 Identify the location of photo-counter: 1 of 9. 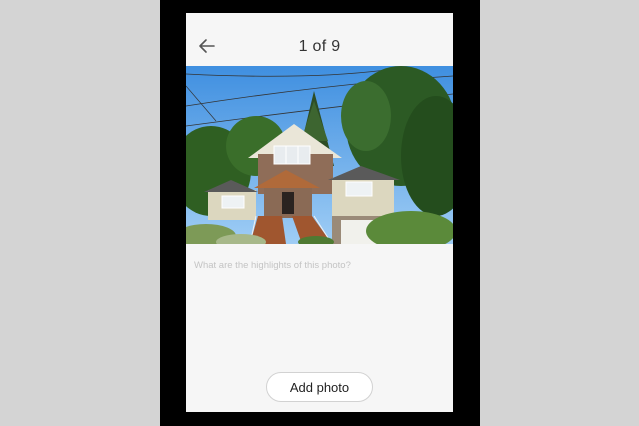
(319, 46).